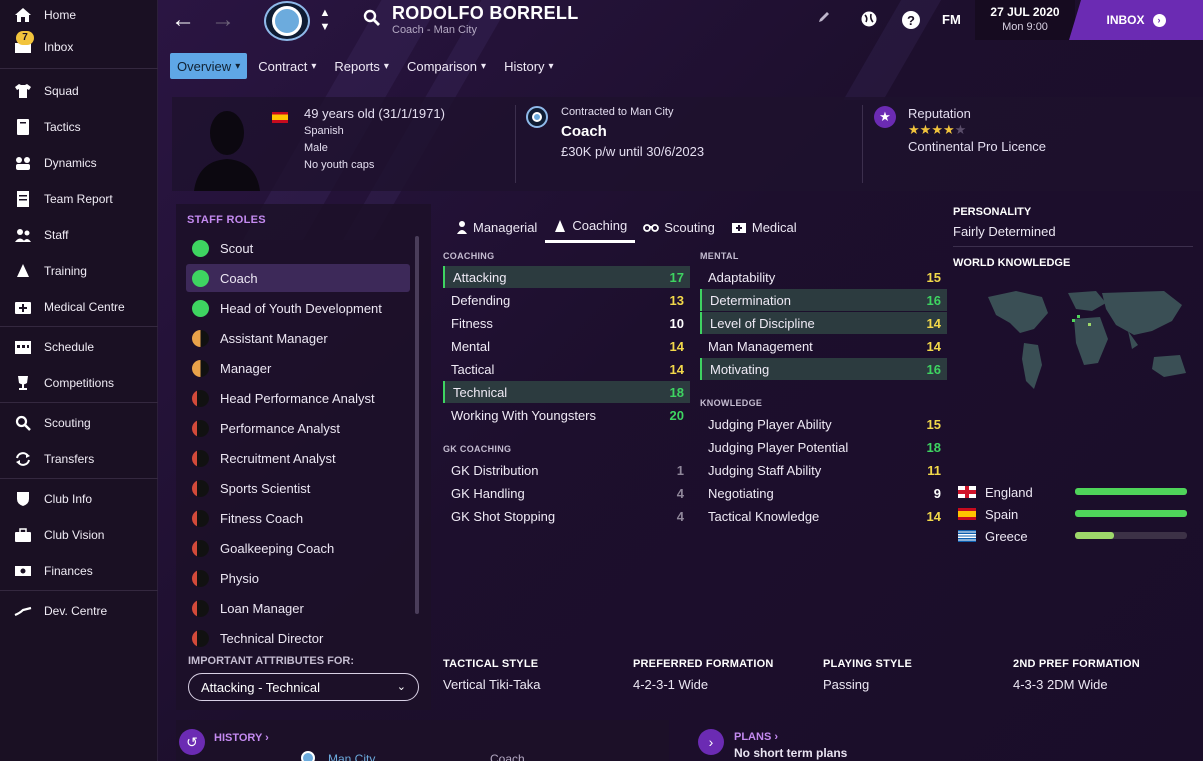 This screenshot has height=761, width=1203. What do you see at coordinates (496, 227) in the screenshot?
I see `tab-managerial: Managerial` at bounding box center [496, 227].